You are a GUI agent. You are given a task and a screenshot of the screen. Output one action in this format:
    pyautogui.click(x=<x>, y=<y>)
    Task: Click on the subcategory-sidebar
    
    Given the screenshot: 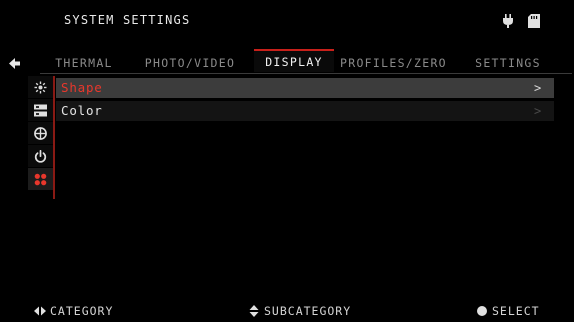 What is the action you would take?
    pyautogui.click(x=40, y=133)
    